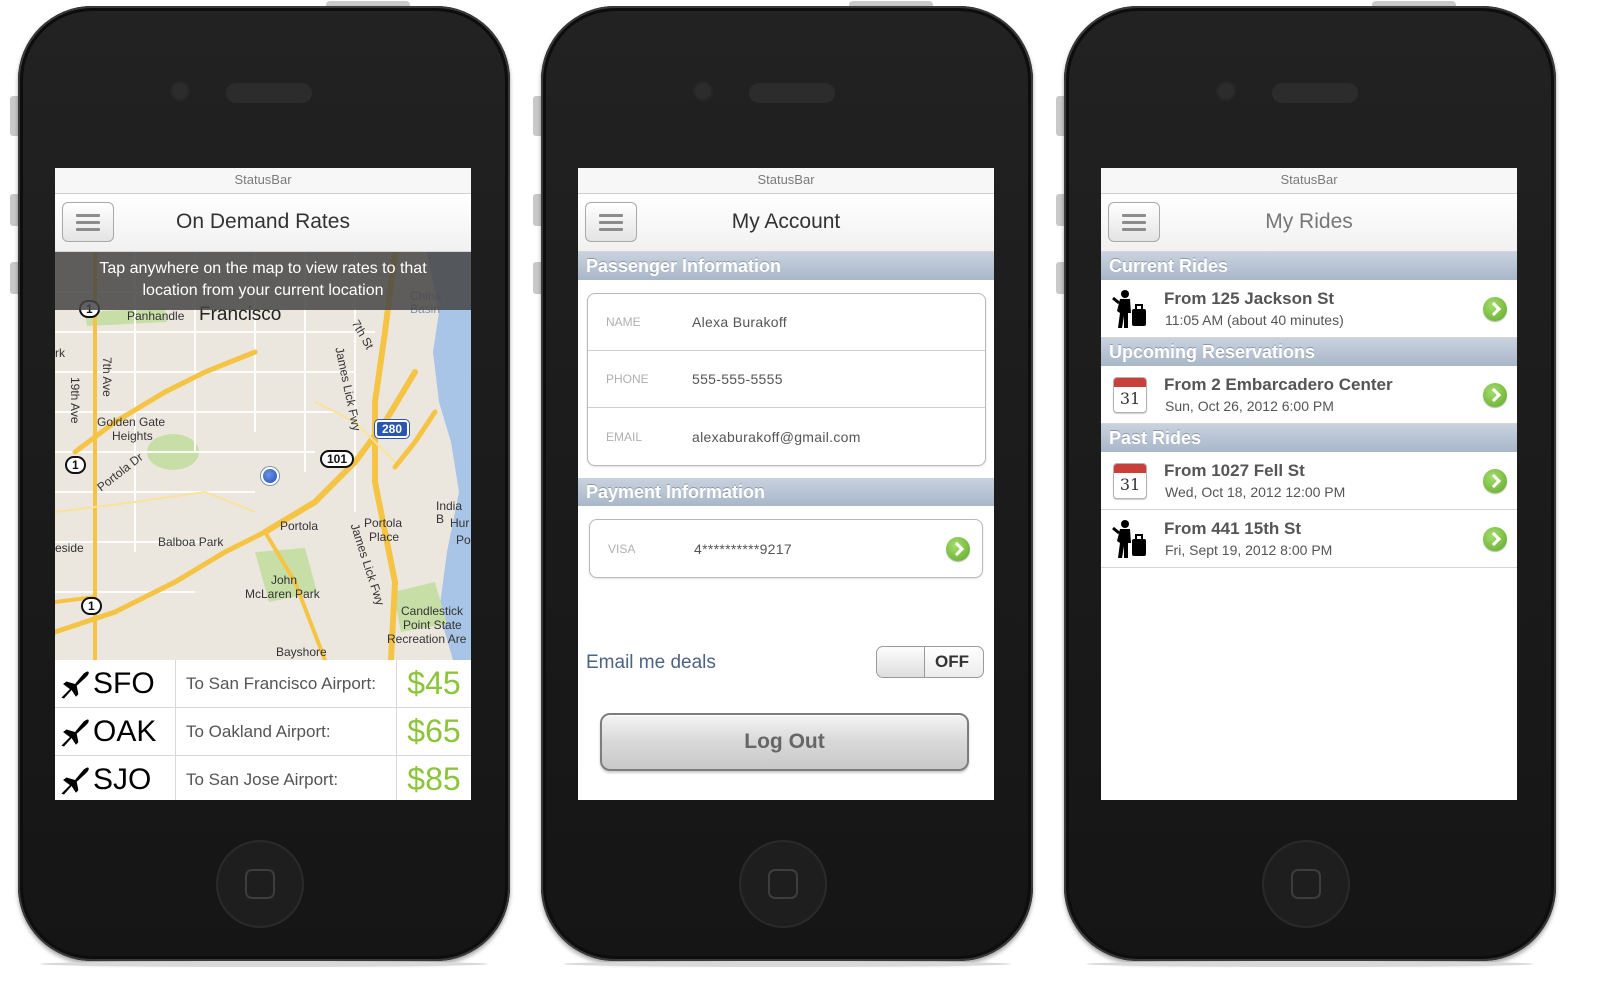  What do you see at coordinates (1249, 550) in the screenshot?
I see `ride-time: Fri, Sept 19, 2012 8:00 PM` at bounding box center [1249, 550].